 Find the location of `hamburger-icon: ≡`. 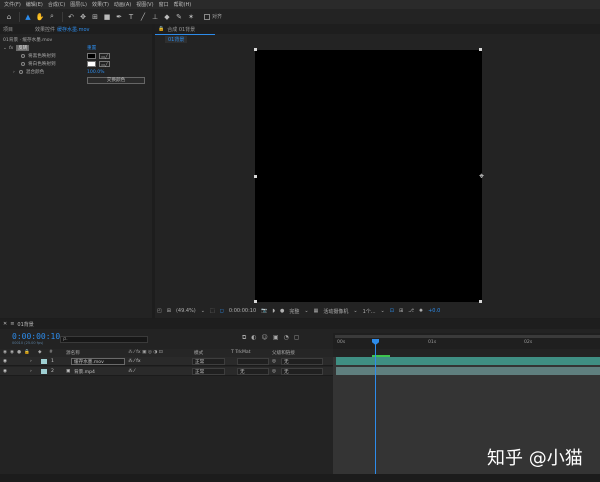

hamburger-icon: ≡ is located at coordinates (12, 324).